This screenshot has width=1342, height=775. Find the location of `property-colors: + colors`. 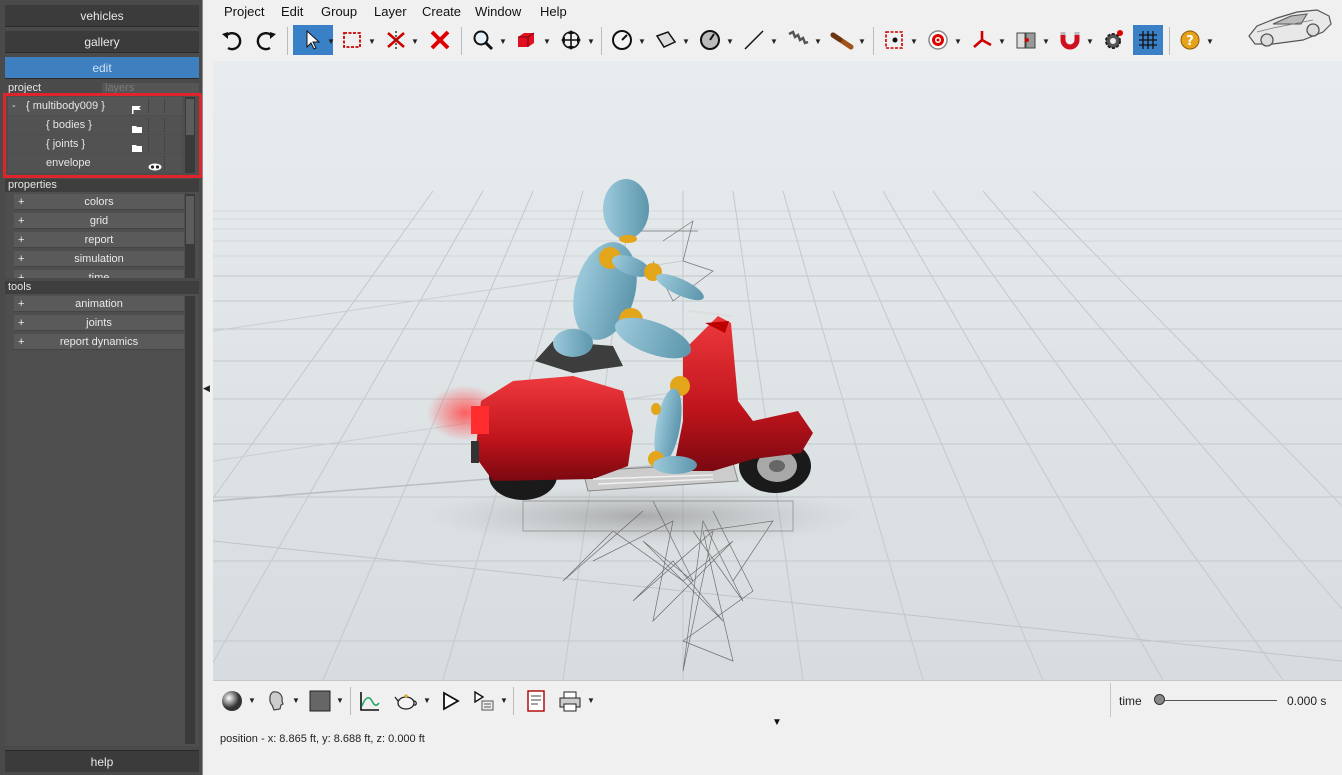

property-colors: + colors is located at coordinates (99, 202).